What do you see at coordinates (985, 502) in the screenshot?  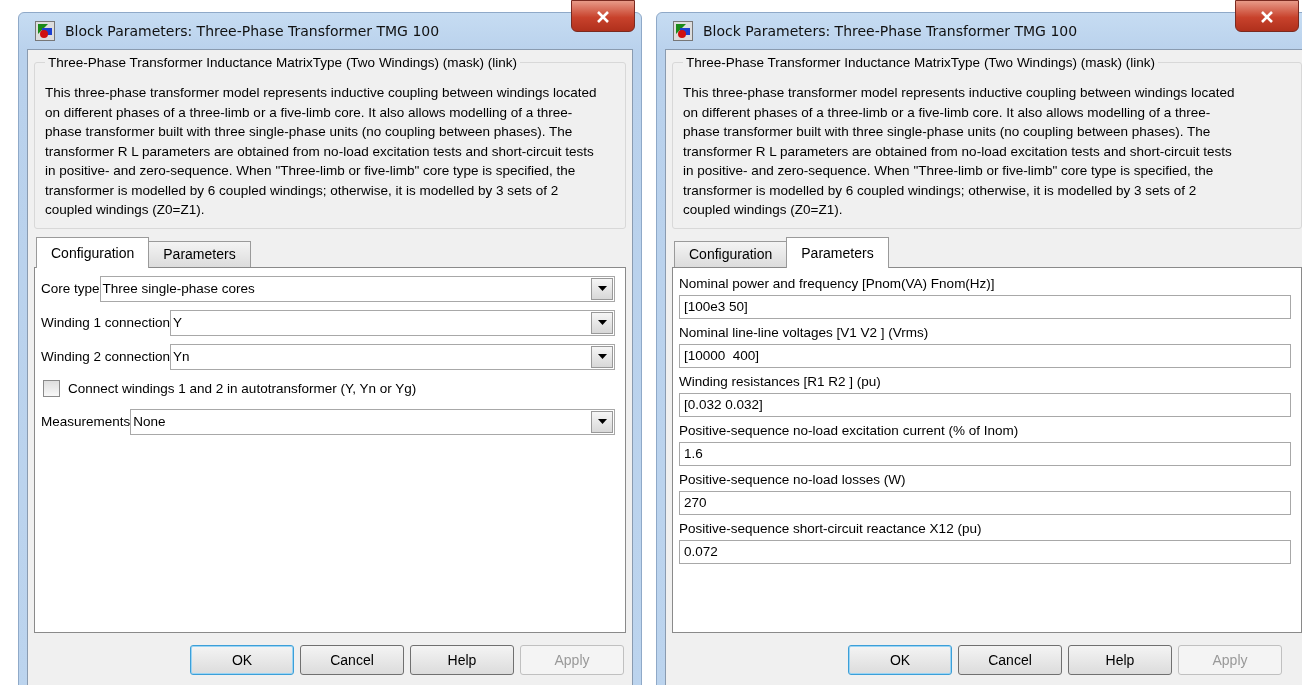 I see `input-field: 270` at bounding box center [985, 502].